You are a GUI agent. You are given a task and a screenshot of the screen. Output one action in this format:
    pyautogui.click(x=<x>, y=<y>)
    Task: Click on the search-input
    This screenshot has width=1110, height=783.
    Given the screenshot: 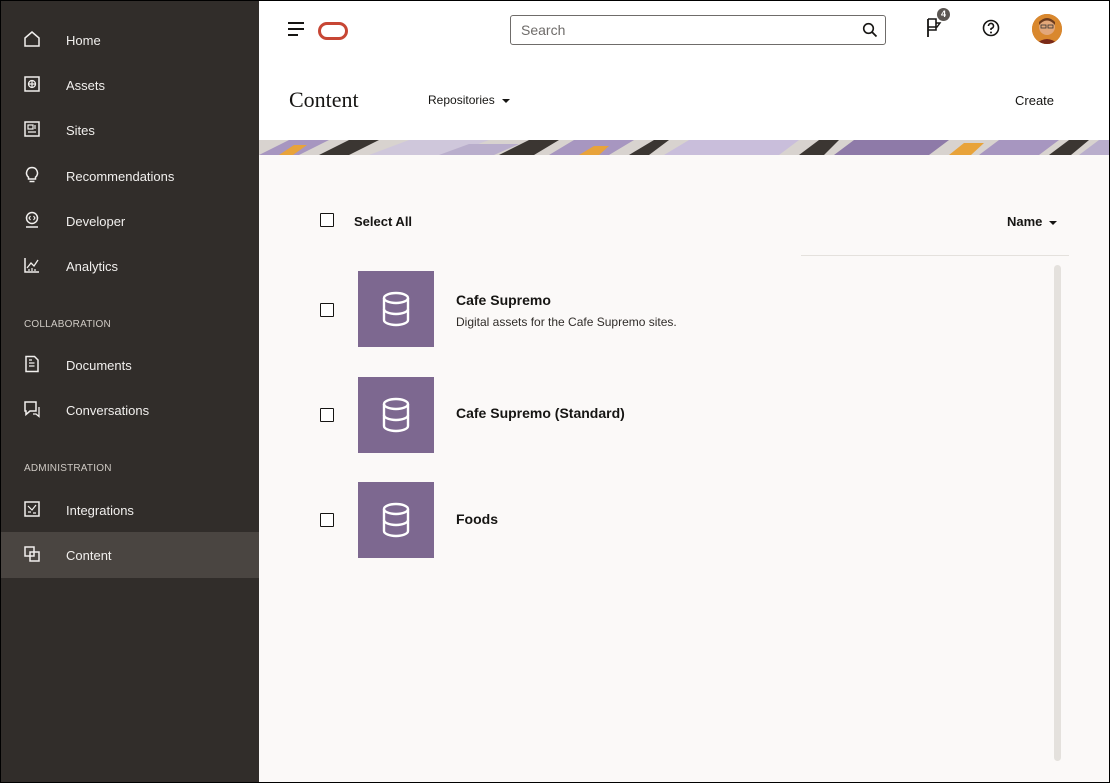 What is the action you would take?
    pyautogui.click(x=681, y=30)
    